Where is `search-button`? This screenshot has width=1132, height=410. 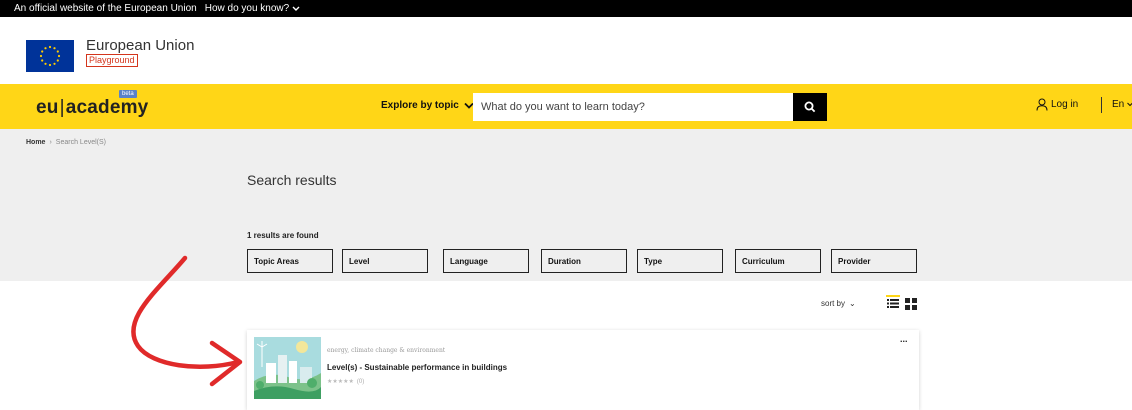
search-button is located at coordinates (810, 107).